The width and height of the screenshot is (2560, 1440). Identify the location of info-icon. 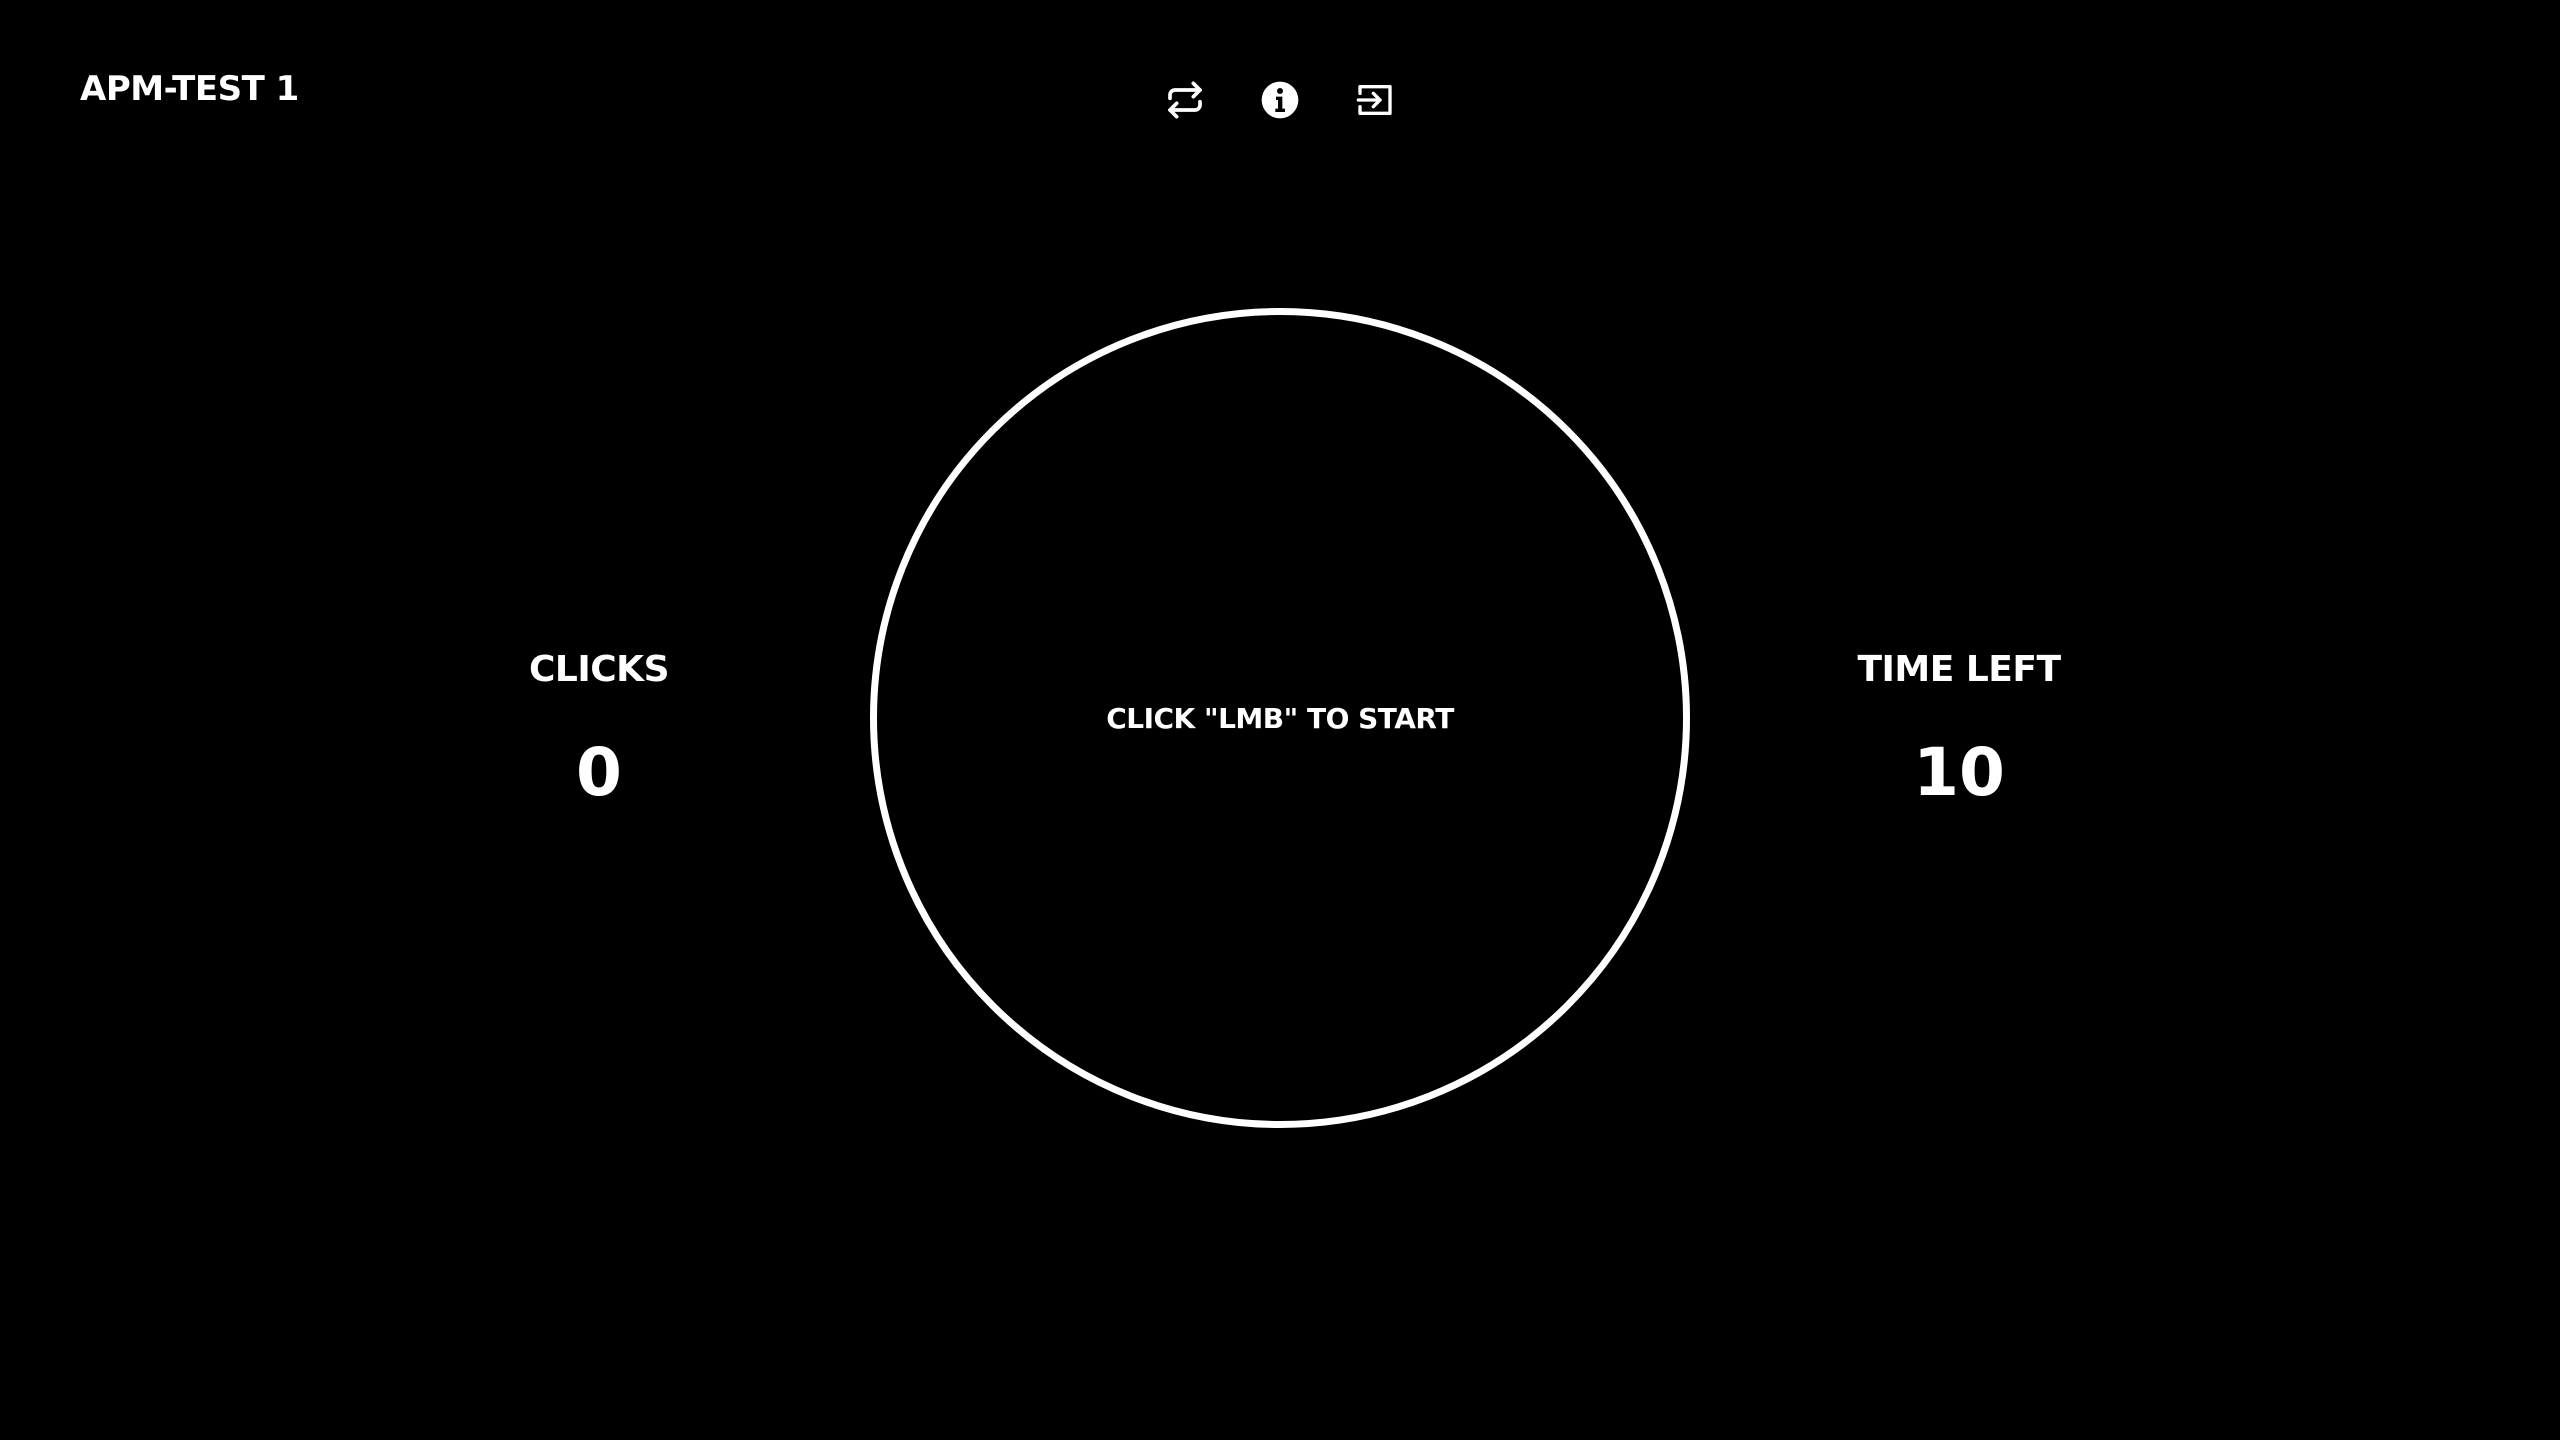
(1280, 100).